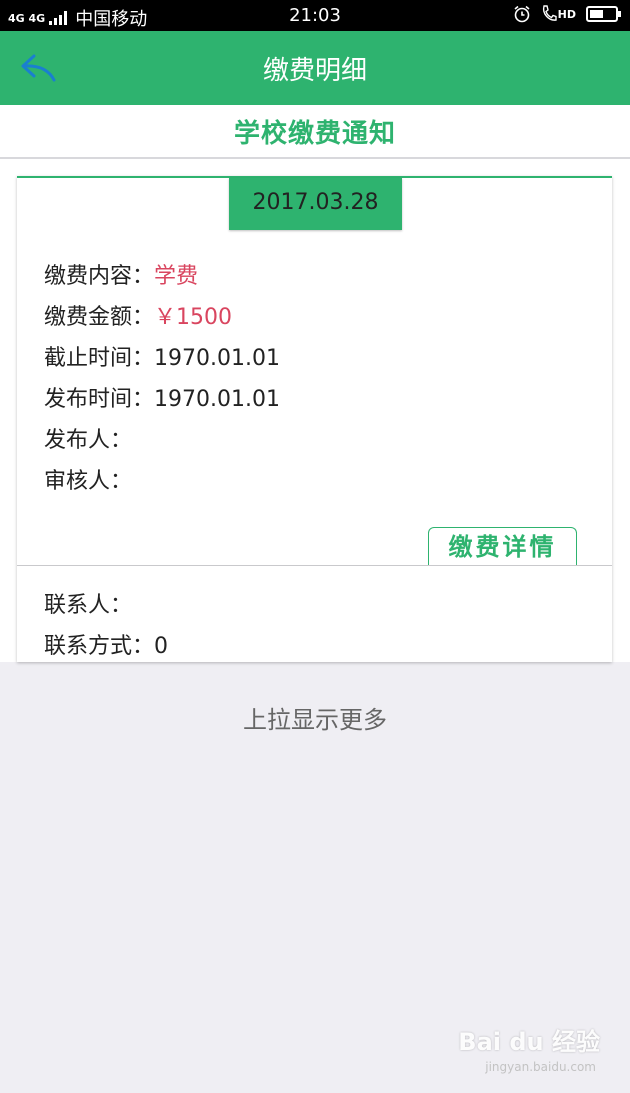 Image resolution: width=630 pixels, height=1093 pixels. I want to click on pull-to-load-more: 上拉显示更多, so click(315, 717).